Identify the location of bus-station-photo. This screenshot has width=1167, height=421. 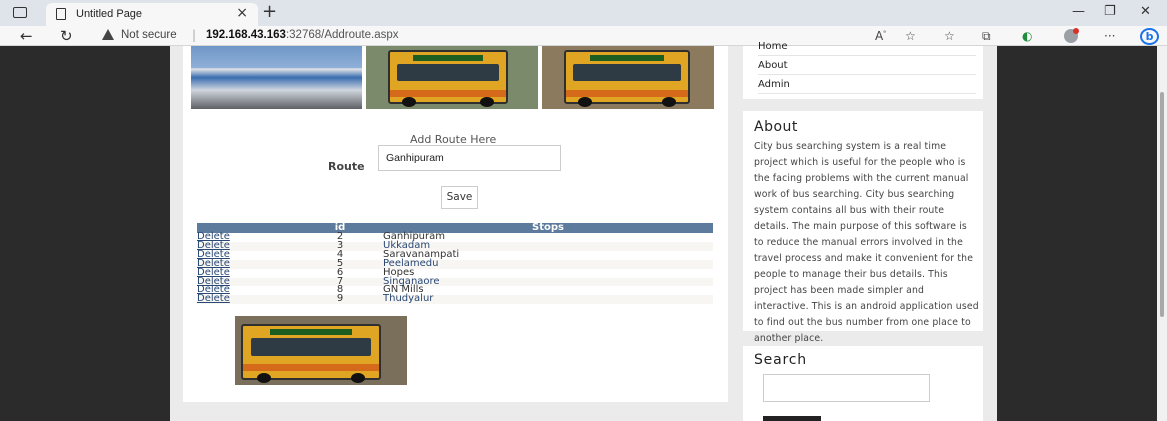
(276, 77).